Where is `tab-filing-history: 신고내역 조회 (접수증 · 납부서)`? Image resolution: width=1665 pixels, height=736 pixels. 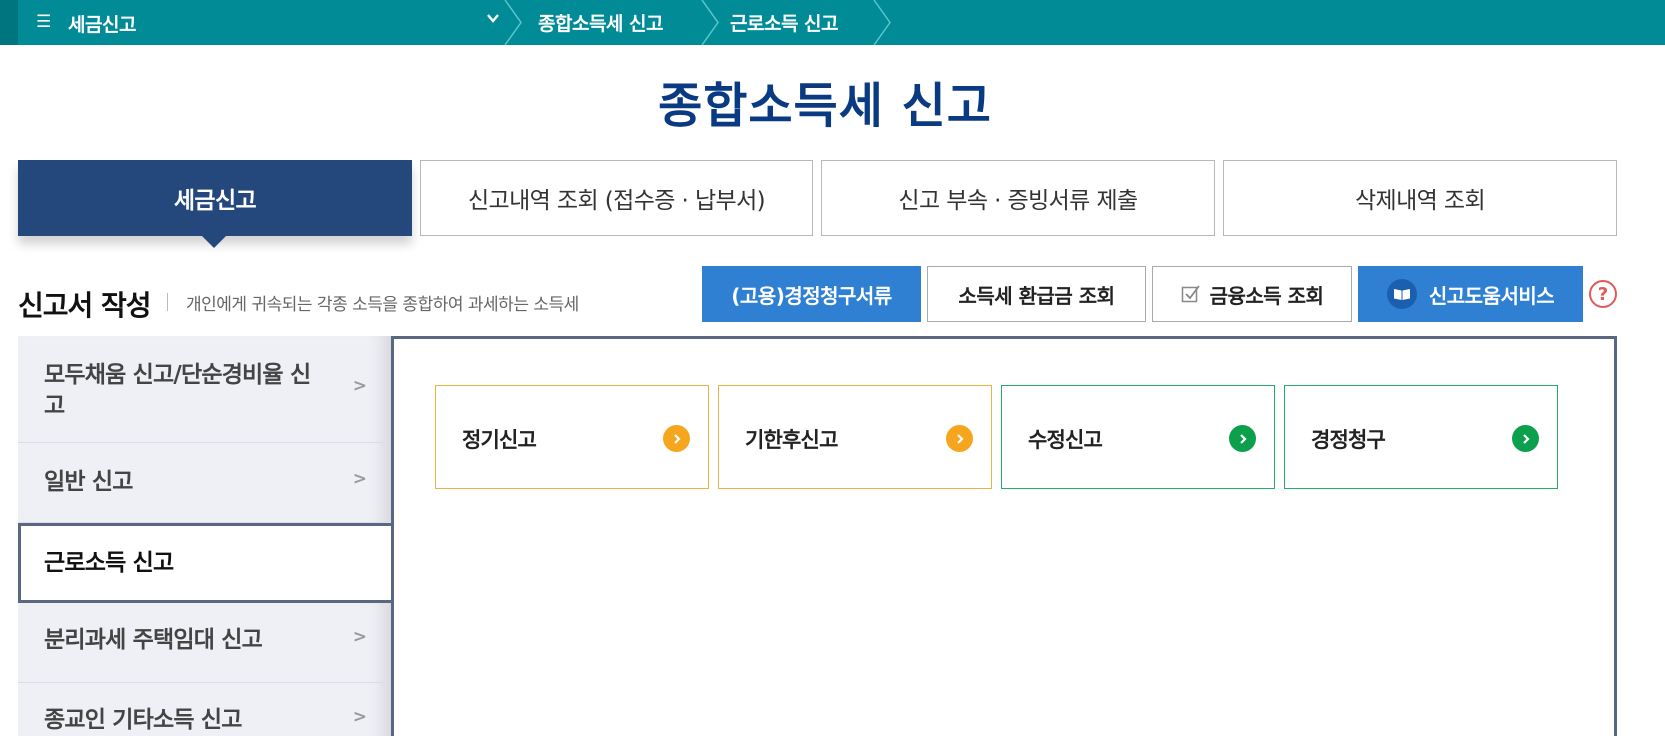
tab-filing-history: 신고내역 조회 (접수증 · 납부서) is located at coordinates (616, 198).